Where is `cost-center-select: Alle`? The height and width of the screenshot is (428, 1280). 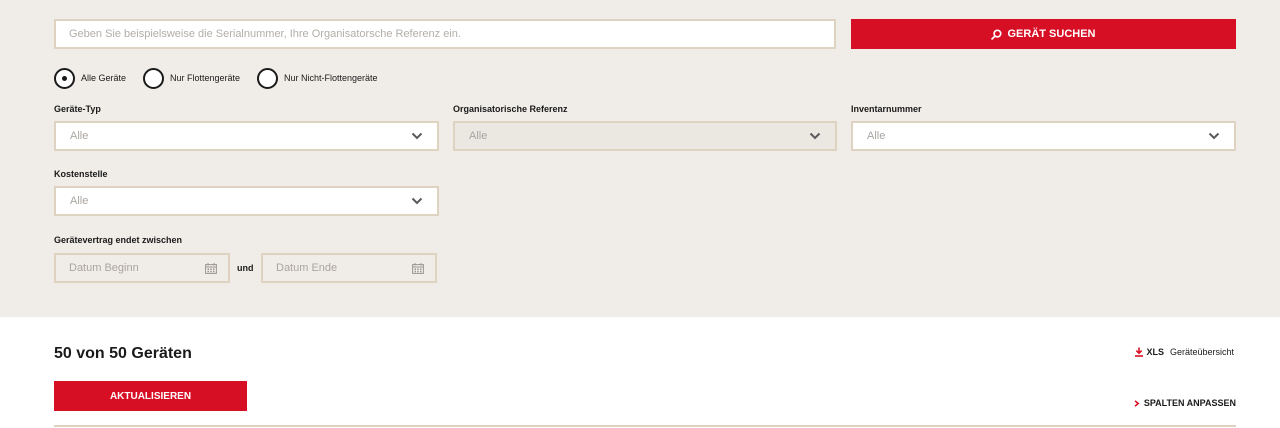 cost-center-select: Alle is located at coordinates (246, 201).